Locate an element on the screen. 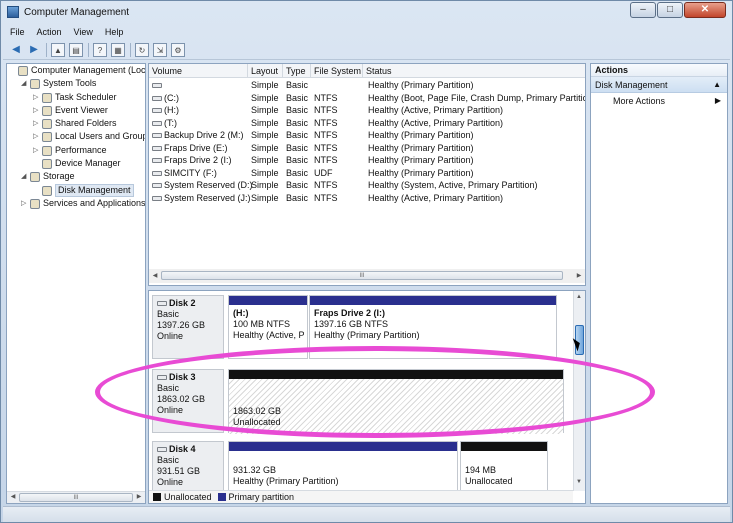 The width and height of the screenshot is (733, 523). actions-section-label: Disk Management is located at coordinates (631, 85).